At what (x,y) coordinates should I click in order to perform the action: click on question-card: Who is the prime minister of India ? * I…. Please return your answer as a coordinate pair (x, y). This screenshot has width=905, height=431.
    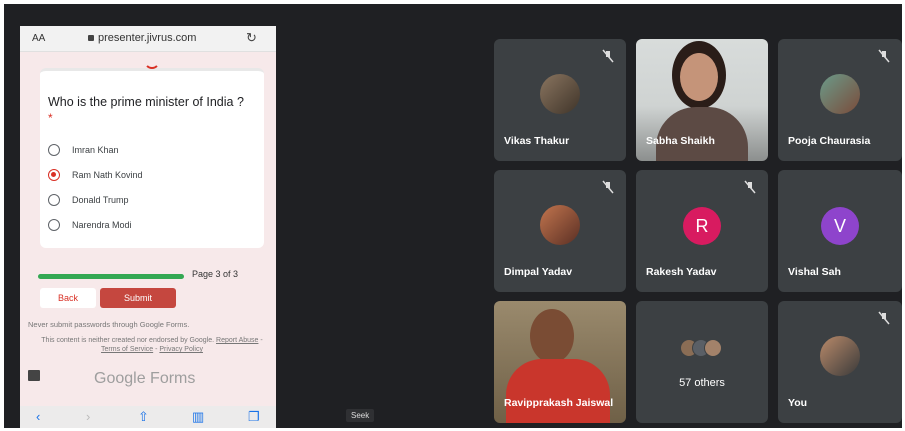
    Looking at the image, I should click on (152, 157).